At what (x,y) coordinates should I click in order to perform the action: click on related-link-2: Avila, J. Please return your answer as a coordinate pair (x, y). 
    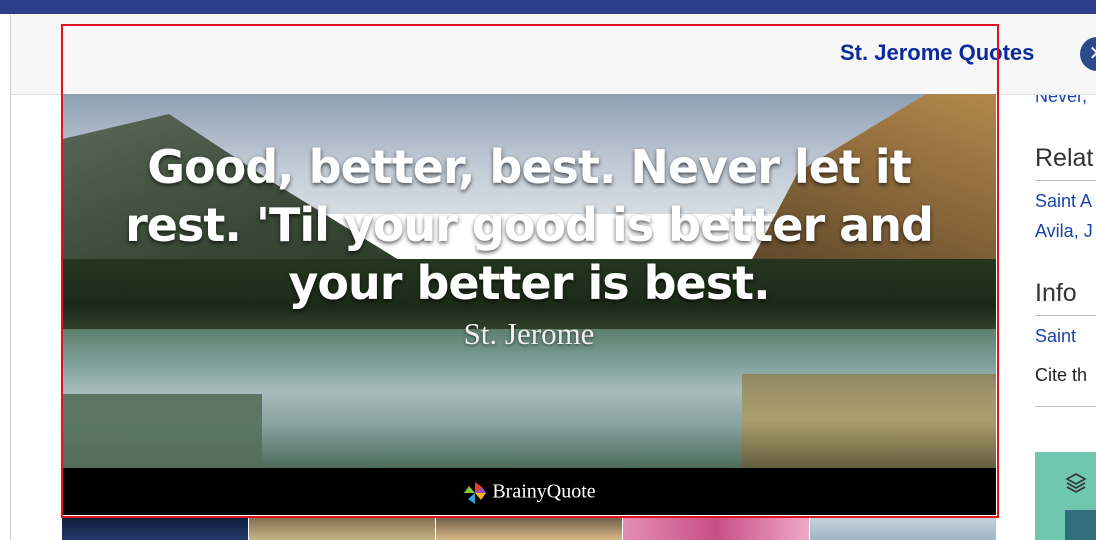
    Looking at the image, I should click on (1065, 231).